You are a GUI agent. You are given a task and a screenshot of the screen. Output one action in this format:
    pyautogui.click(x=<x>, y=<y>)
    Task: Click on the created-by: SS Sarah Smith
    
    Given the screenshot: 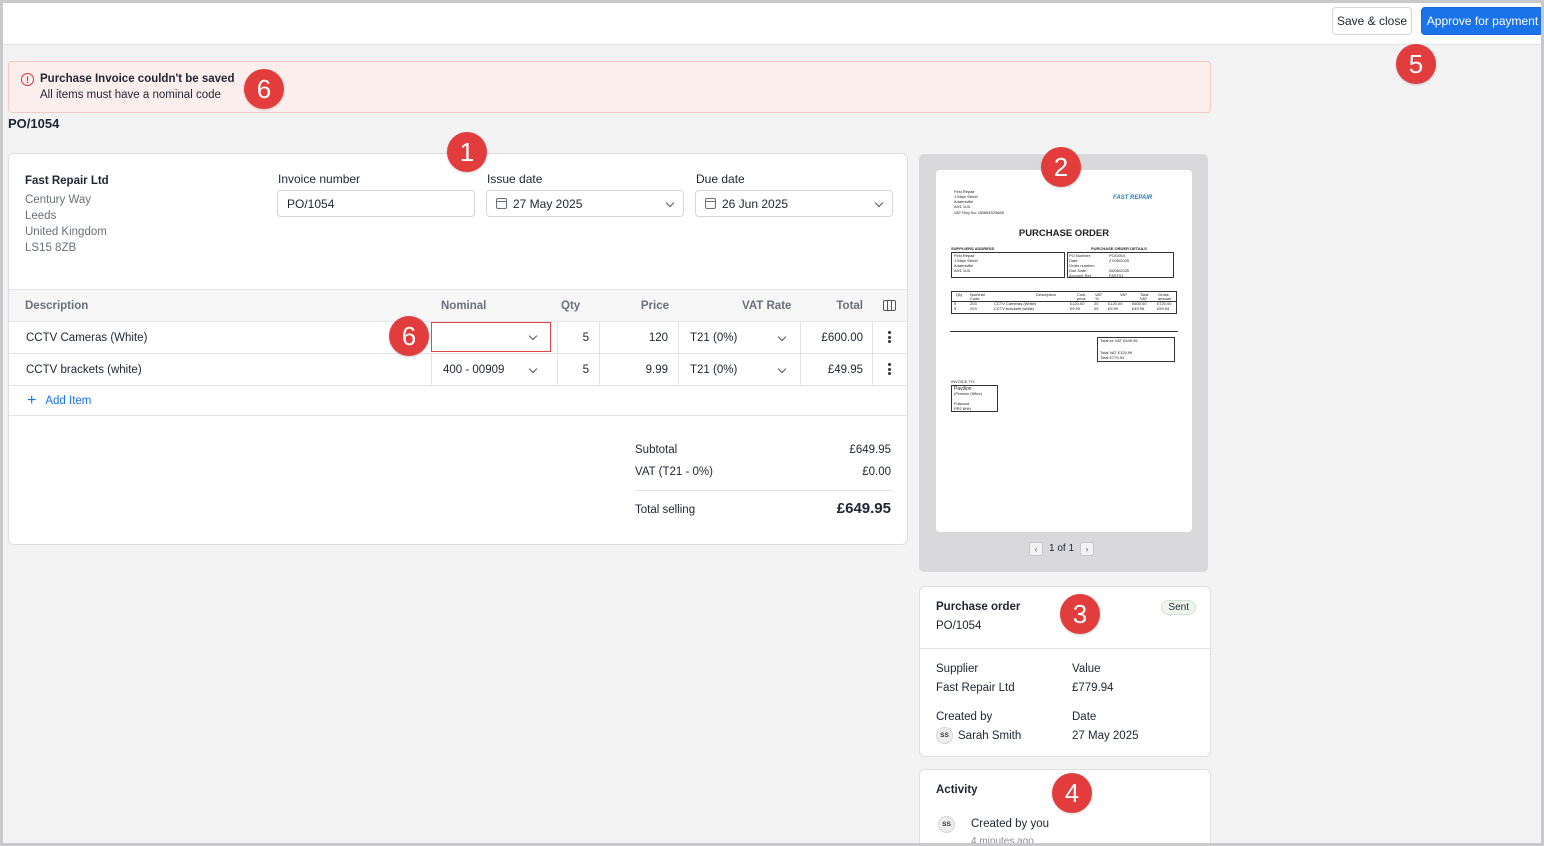 What is the action you would take?
    pyautogui.click(x=978, y=735)
    